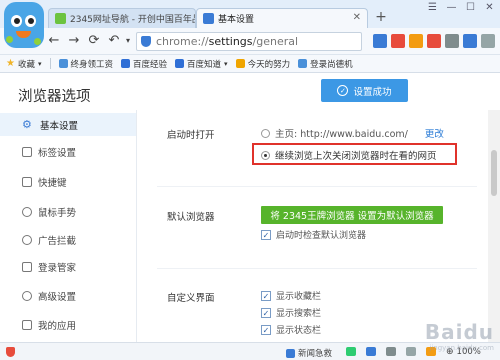 The height and width of the screenshot is (360, 500). What do you see at coordinates (494, 173) in the screenshot?
I see `scrollbar-thumb` at bounding box center [494, 173].